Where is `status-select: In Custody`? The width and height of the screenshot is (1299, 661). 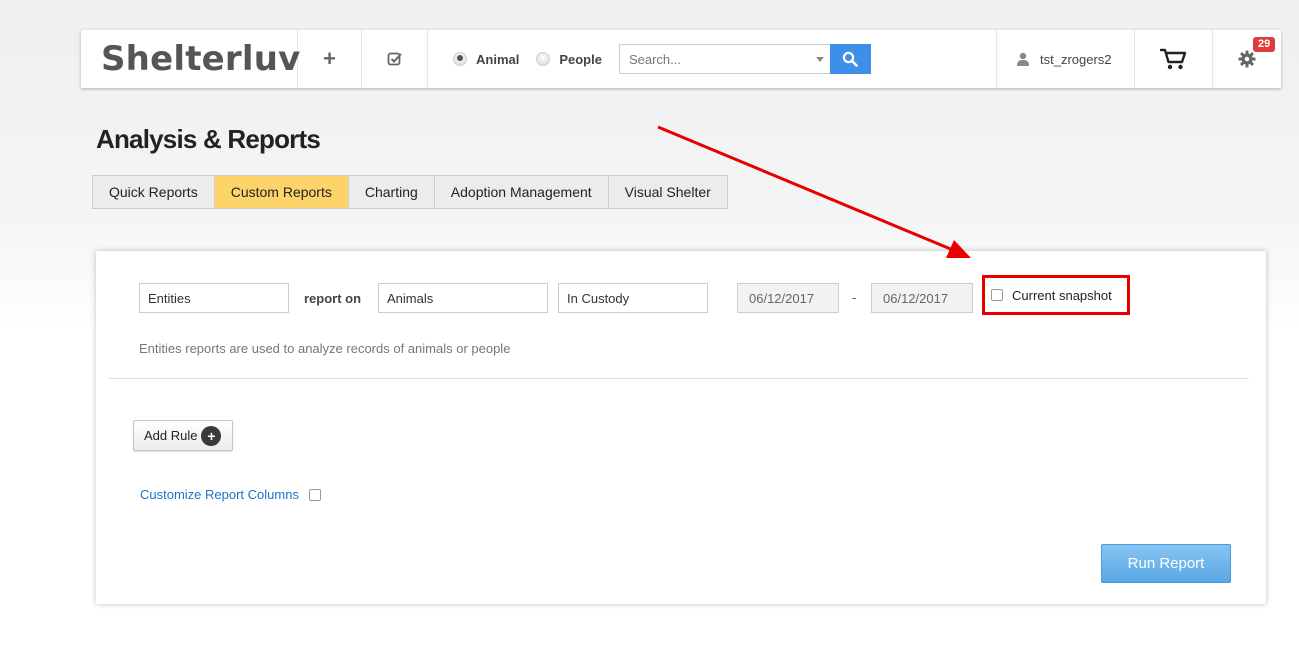 status-select: In Custody is located at coordinates (633, 298).